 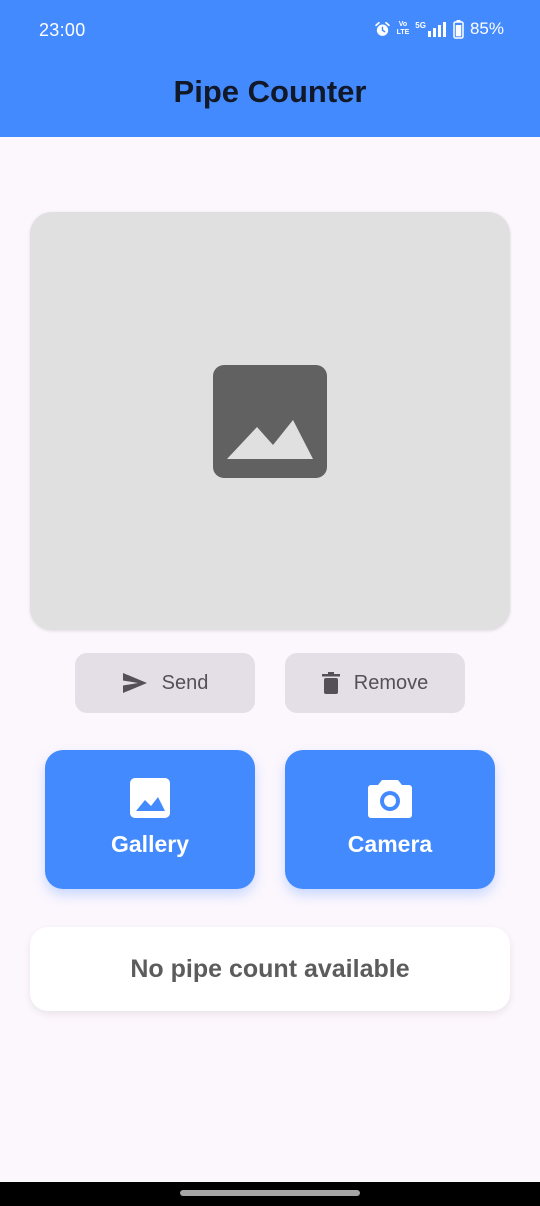 I want to click on trash-icon, so click(x=330, y=683).